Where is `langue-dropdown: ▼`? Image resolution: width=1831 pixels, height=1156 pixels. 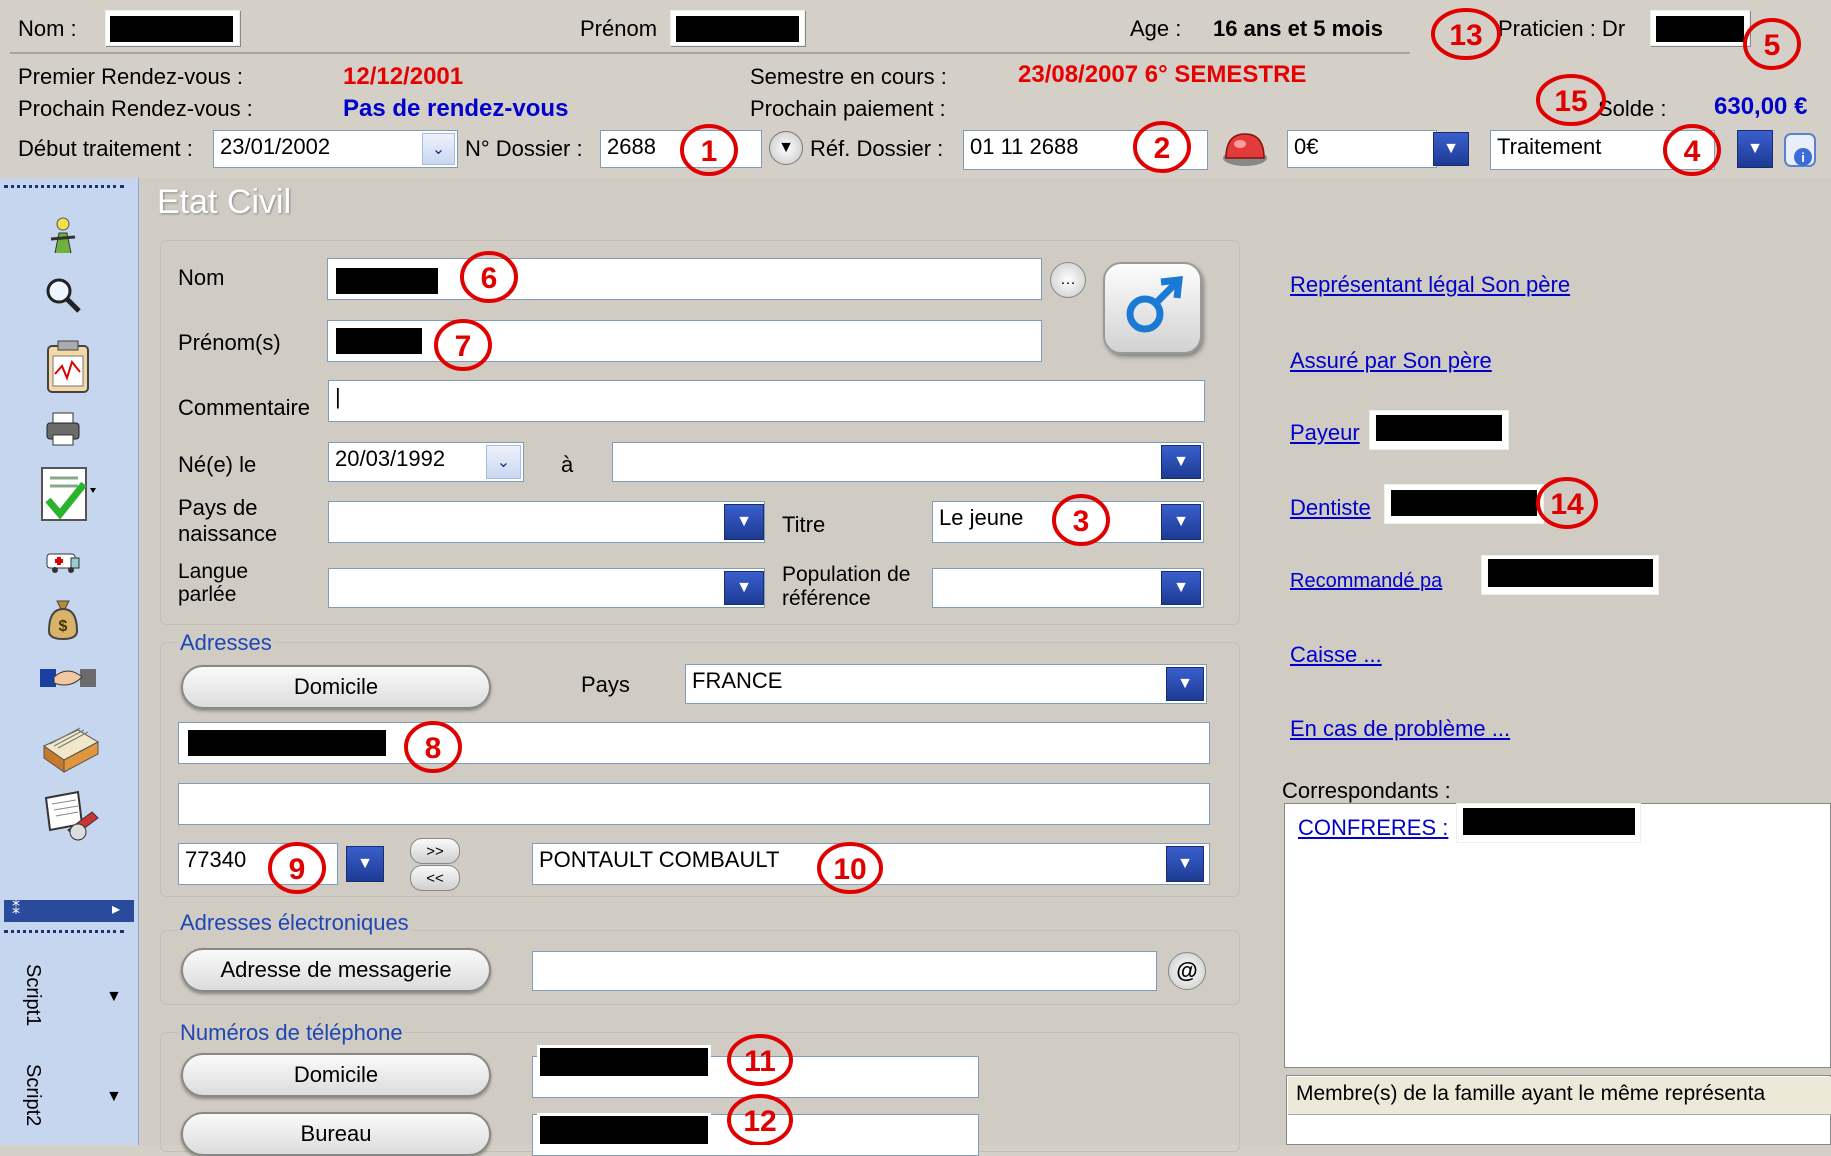
langue-dropdown: ▼ is located at coordinates (744, 588).